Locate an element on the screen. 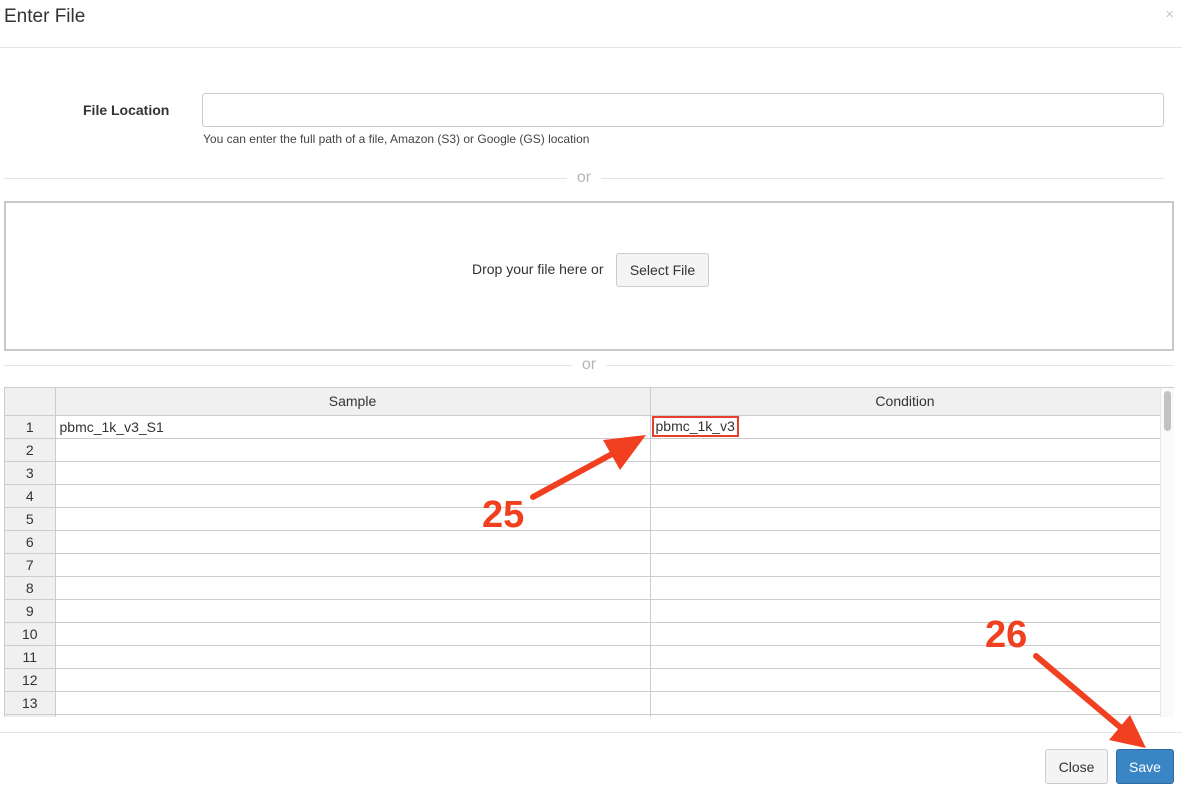  row-number: 3 is located at coordinates (30, 473).